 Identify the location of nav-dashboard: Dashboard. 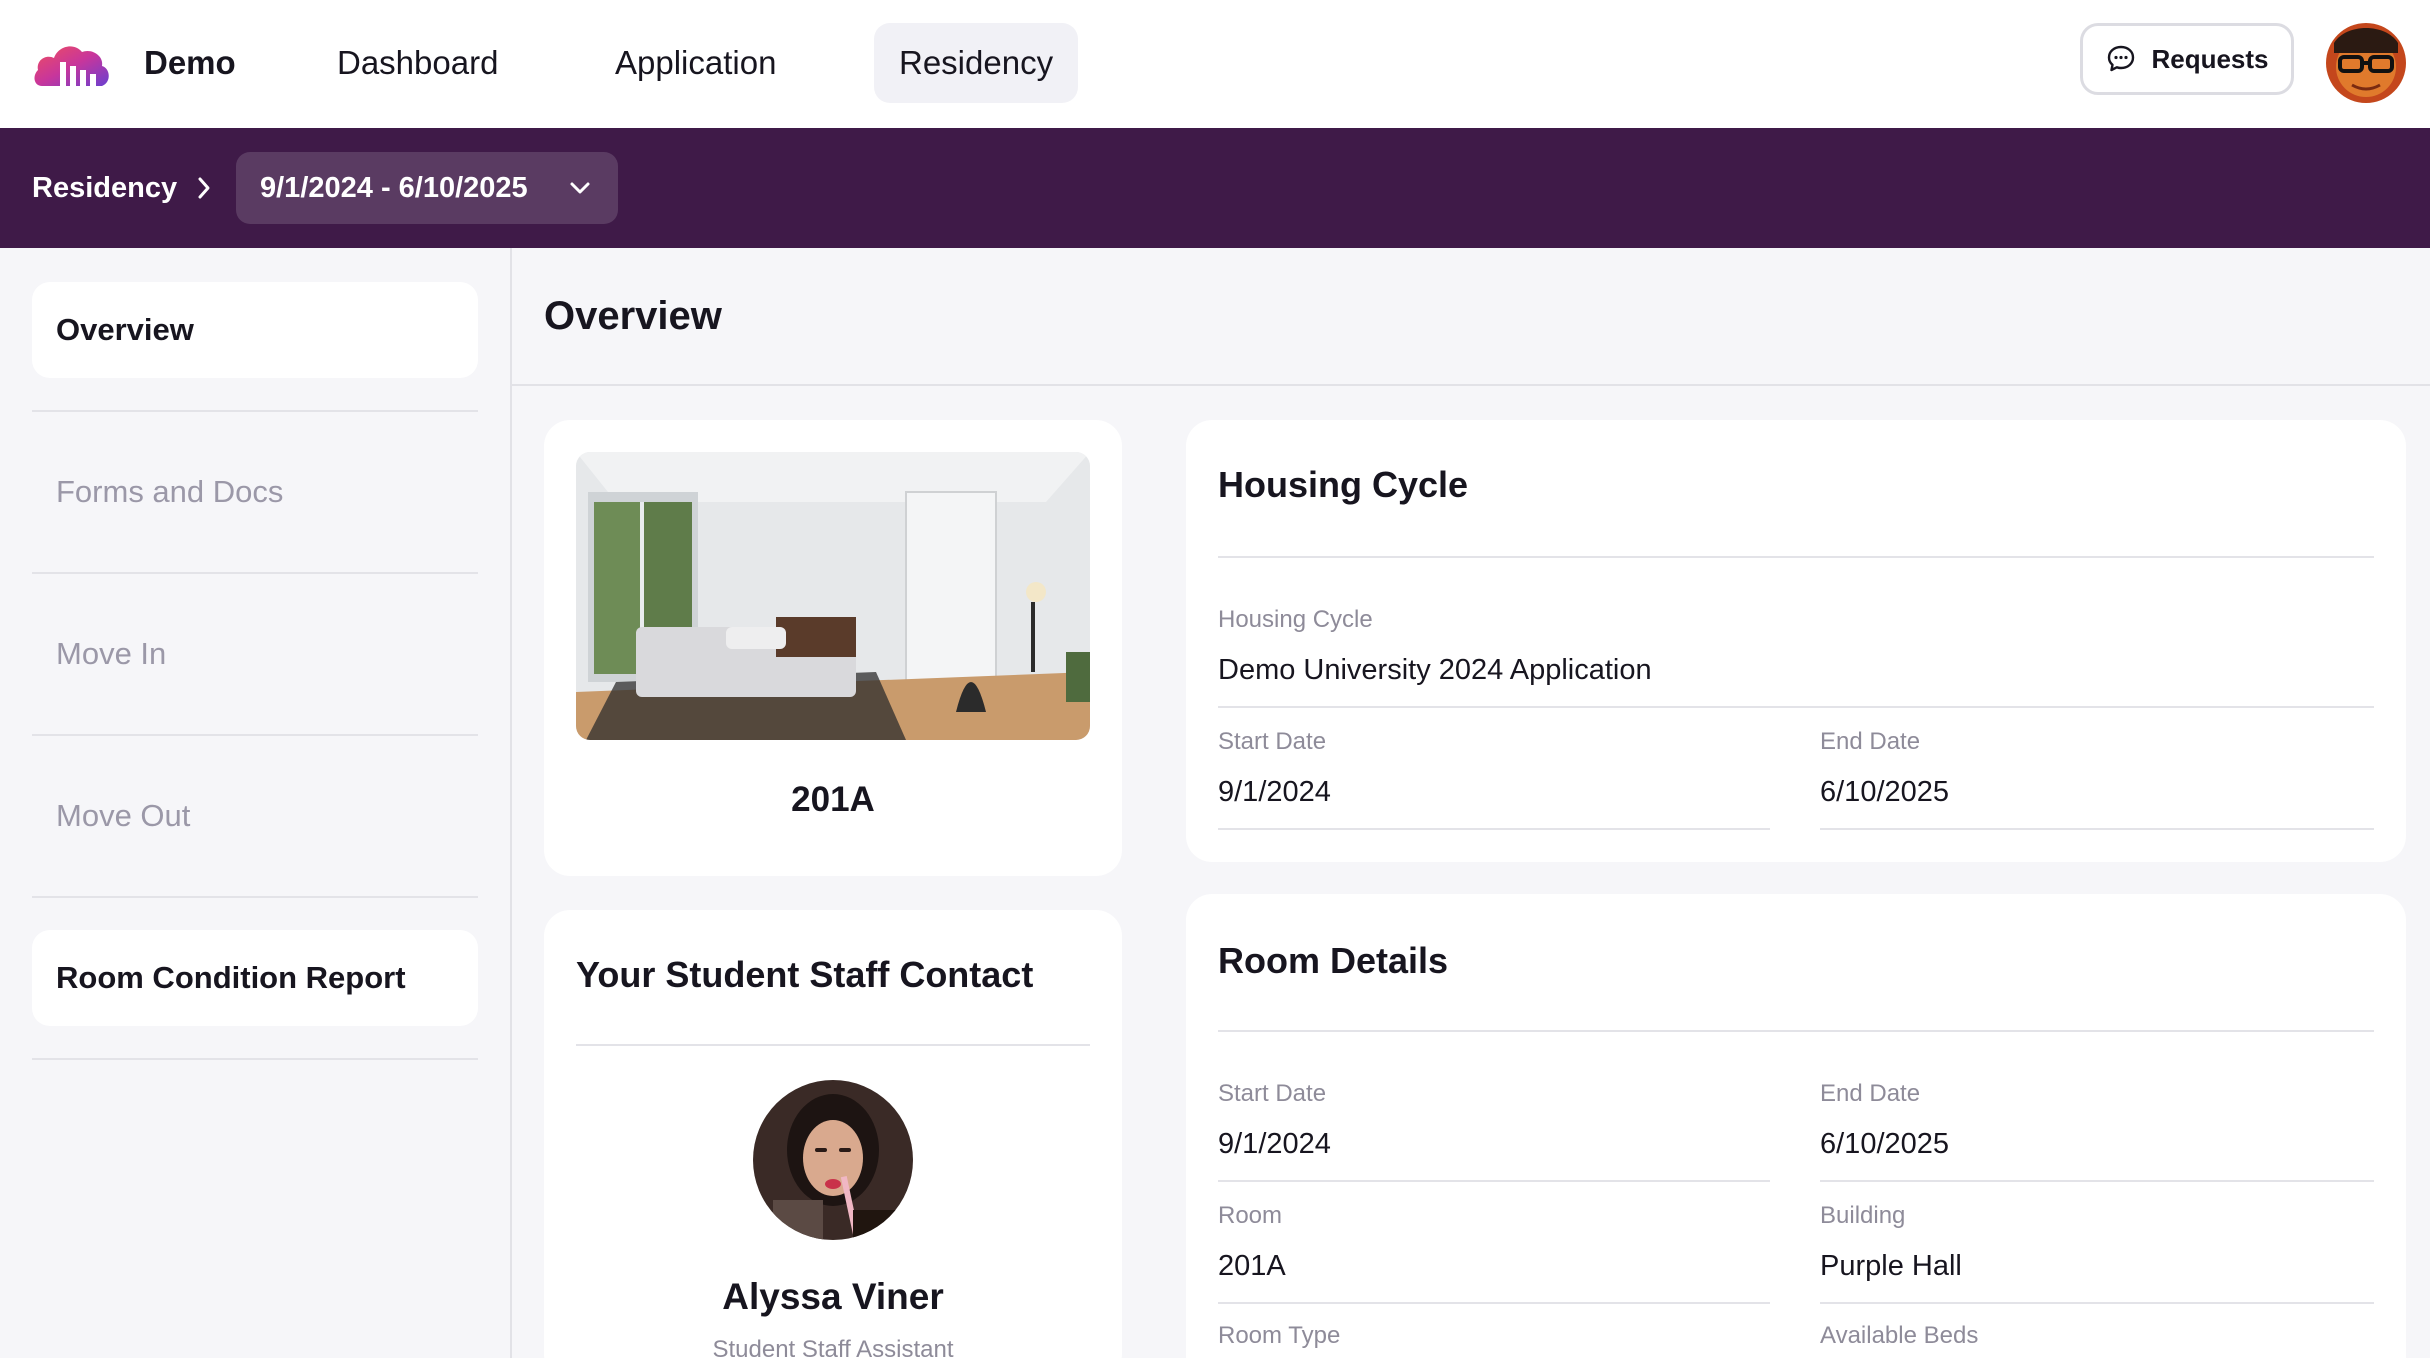
(417, 63).